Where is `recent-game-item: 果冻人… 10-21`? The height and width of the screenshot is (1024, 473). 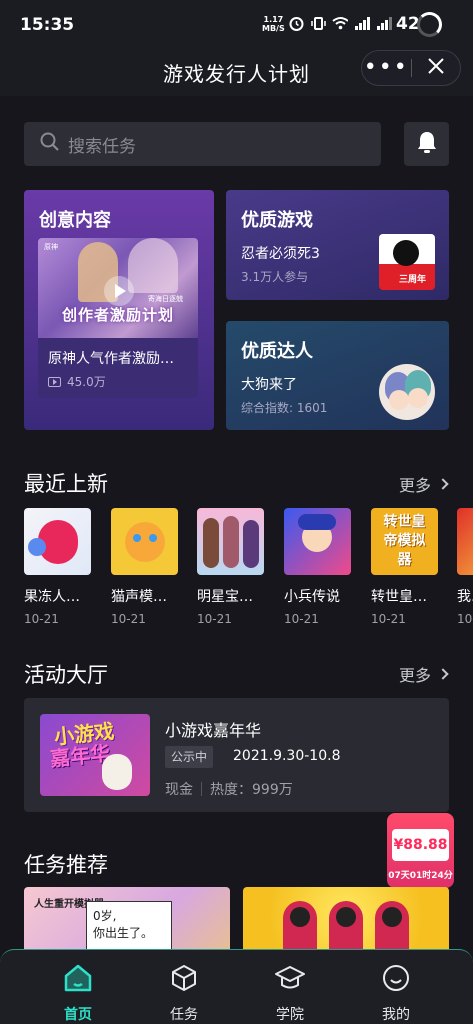
recent-game-item: 果冻人… 10-21 is located at coordinates (57, 565).